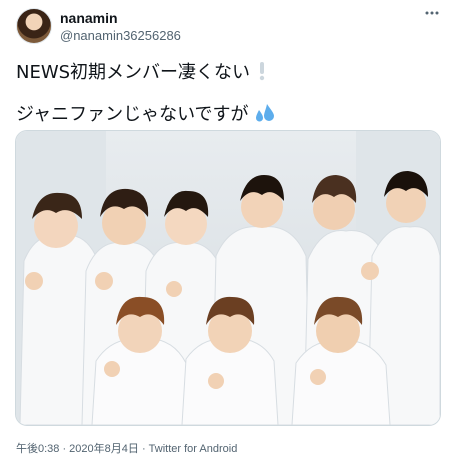 The image size is (450, 466). I want to click on more-options-icon, so click(432, 15).